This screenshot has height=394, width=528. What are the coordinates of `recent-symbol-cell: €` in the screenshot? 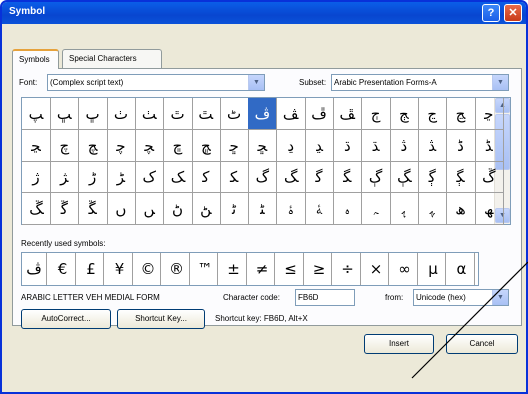 It's located at (63, 269).